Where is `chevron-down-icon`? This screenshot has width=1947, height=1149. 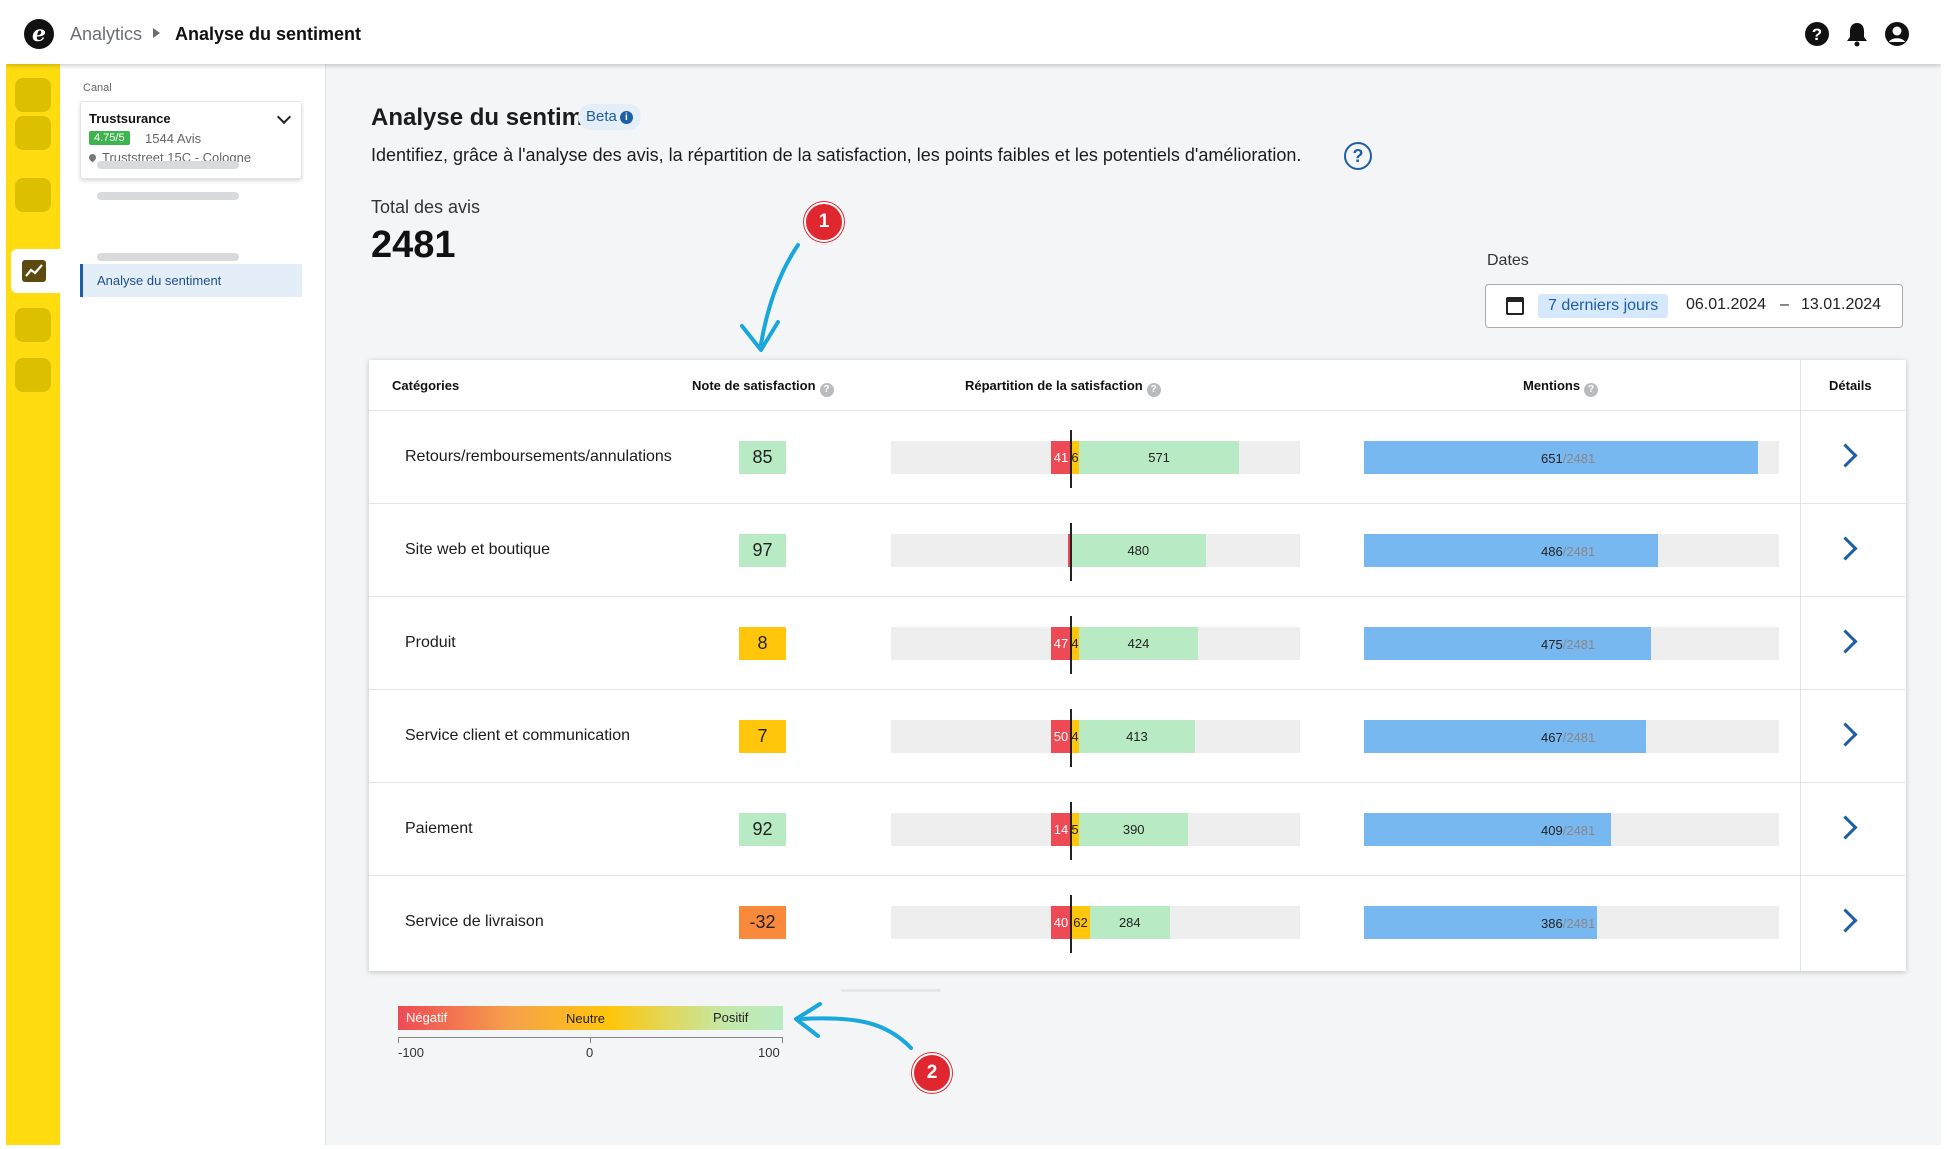 chevron-down-icon is located at coordinates (284, 117).